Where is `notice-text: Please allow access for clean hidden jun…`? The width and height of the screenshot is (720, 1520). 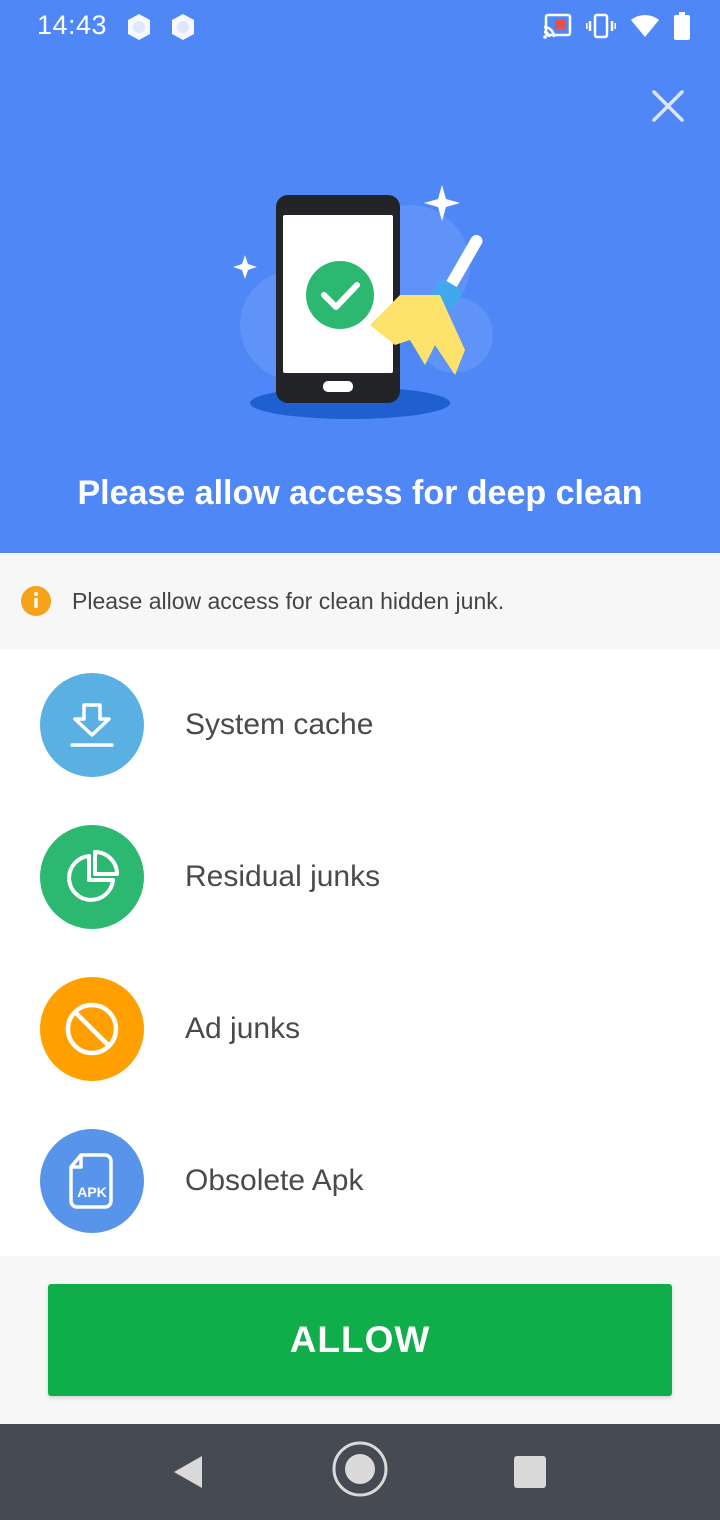
notice-text: Please allow access for clean hidden jun… is located at coordinates (288, 600).